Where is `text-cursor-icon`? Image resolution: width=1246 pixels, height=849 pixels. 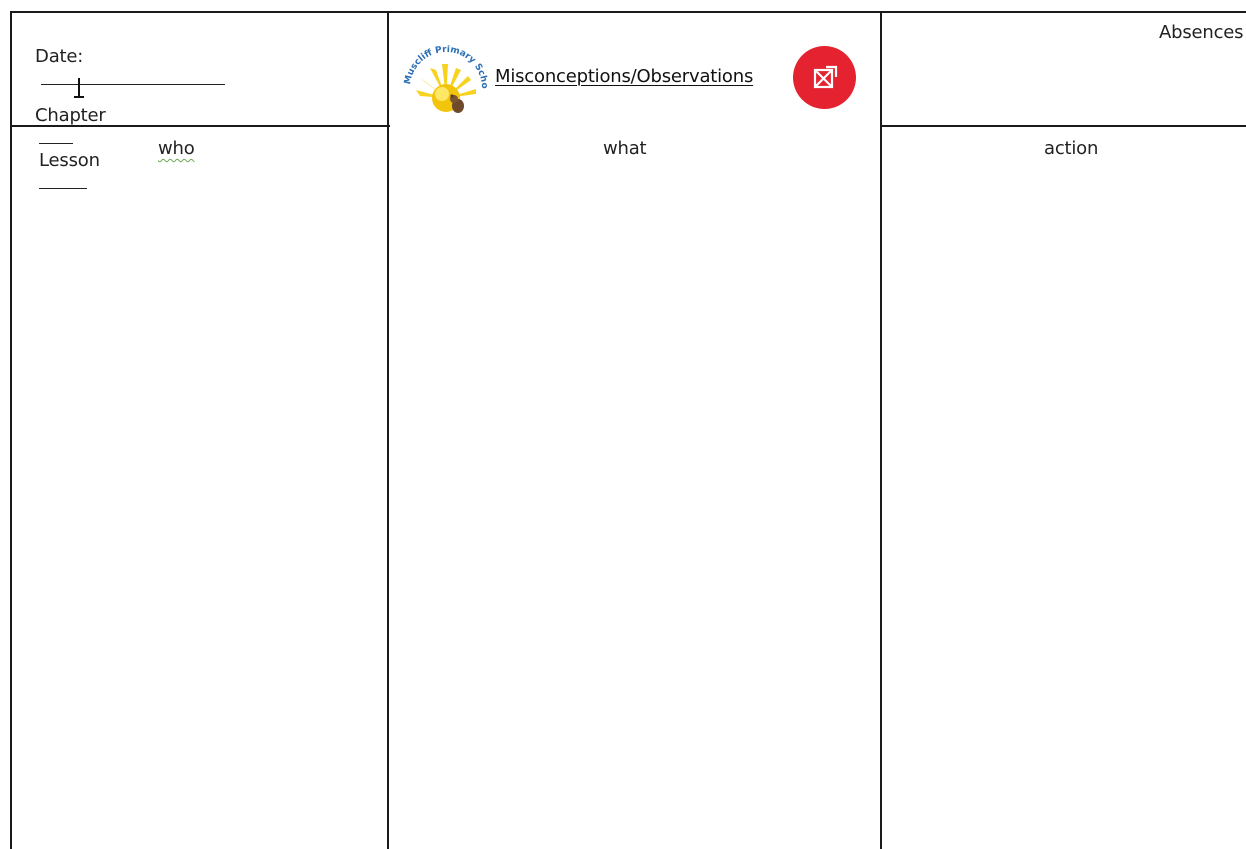
text-cursor-icon is located at coordinates (79, 88).